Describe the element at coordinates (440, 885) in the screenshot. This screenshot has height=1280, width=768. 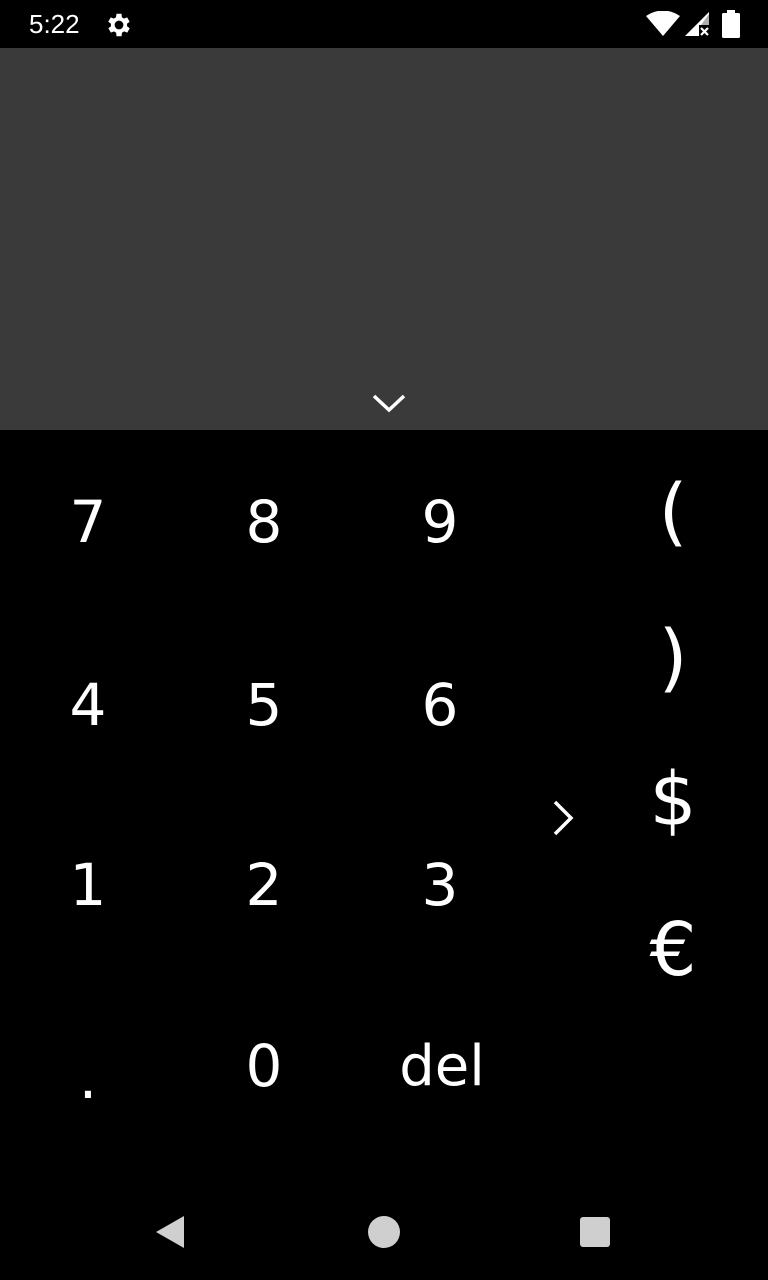
I see `key-3: 3` at that location.